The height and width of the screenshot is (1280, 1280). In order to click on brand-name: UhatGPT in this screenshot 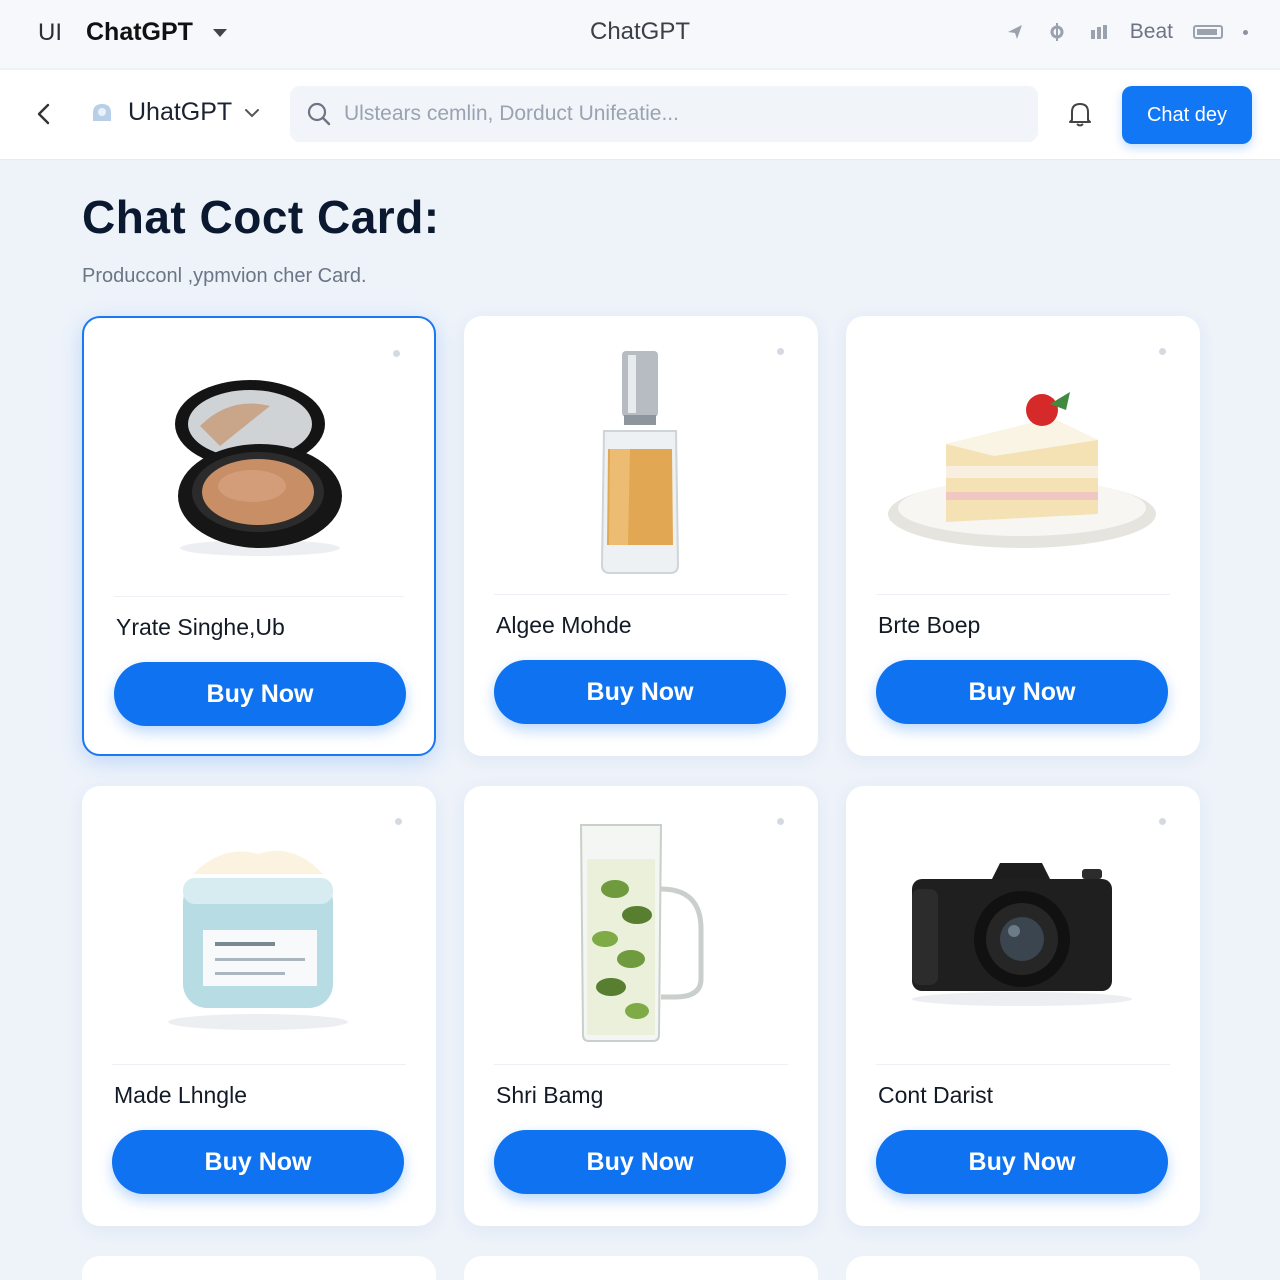, I will do `click(180, 112)`.